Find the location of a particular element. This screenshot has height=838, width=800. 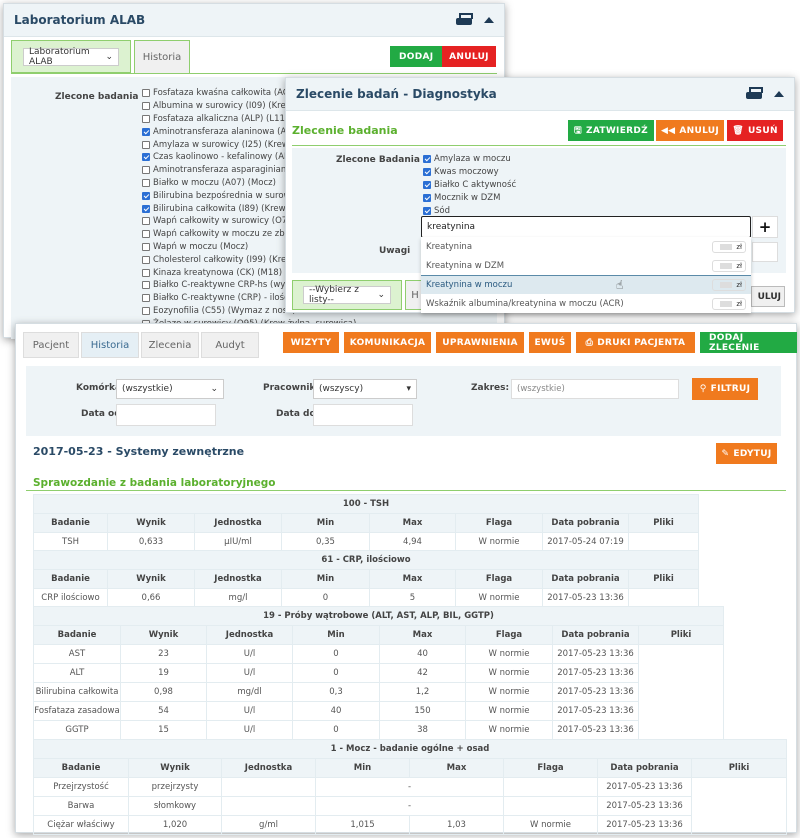

test-label: Kwas moczowy is located at coordinates (466, 172).